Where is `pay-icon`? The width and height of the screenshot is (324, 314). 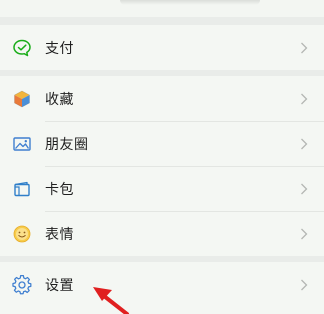
pay-icon is located at coordinates (22, 48).